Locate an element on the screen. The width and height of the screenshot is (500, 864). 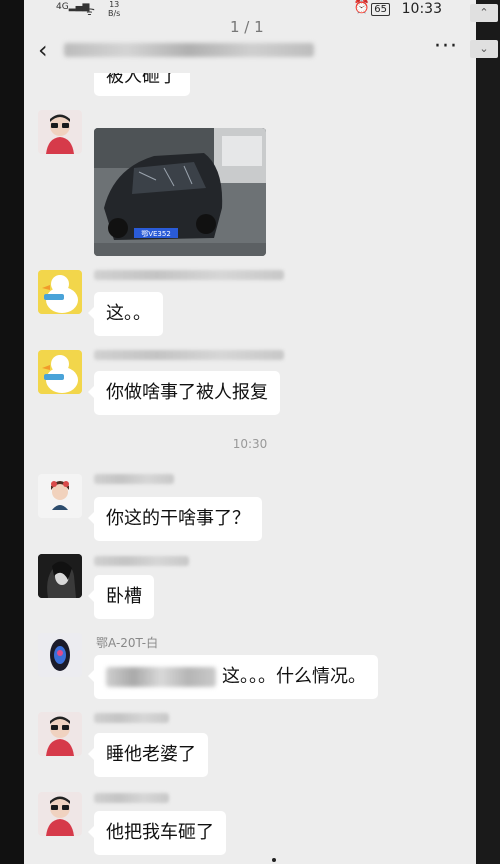
message-bubble: 睡他老婆了 is located at coordinates (148, 755).